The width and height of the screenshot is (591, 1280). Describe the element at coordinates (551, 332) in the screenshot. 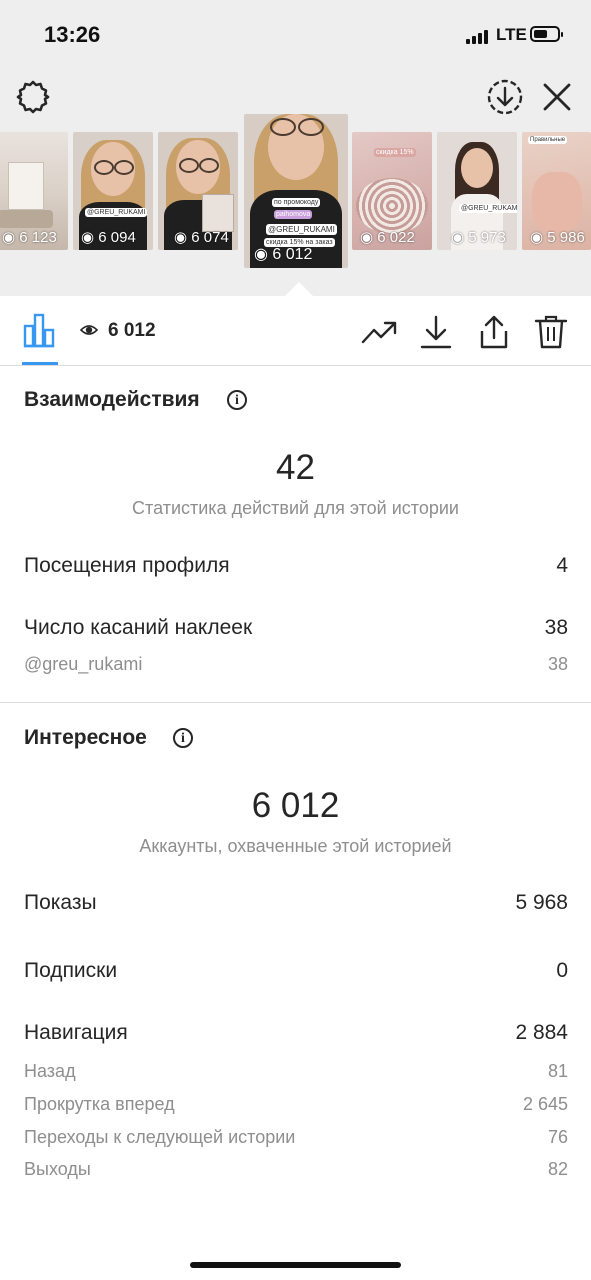

I see `trash-icon` at that location.